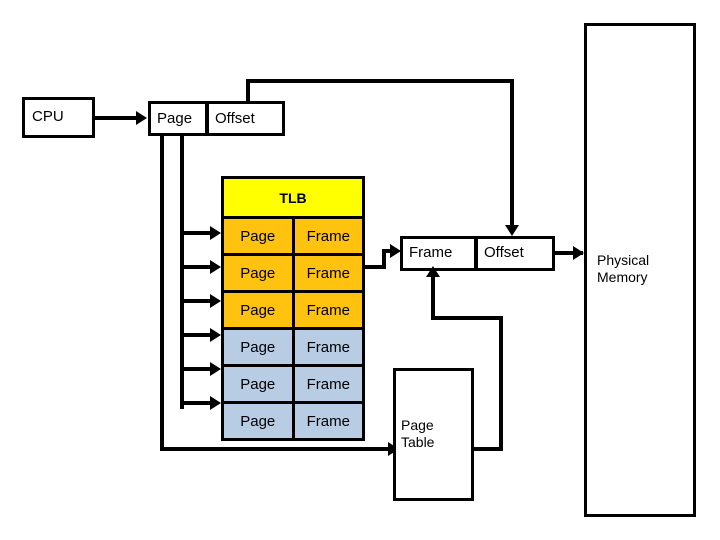 Image resolution: width=720 pixels, height=540 pixels. Describe the element at coordinates (175, 118) in the screenshot. I see `virtual-page-label: Page` at that location.